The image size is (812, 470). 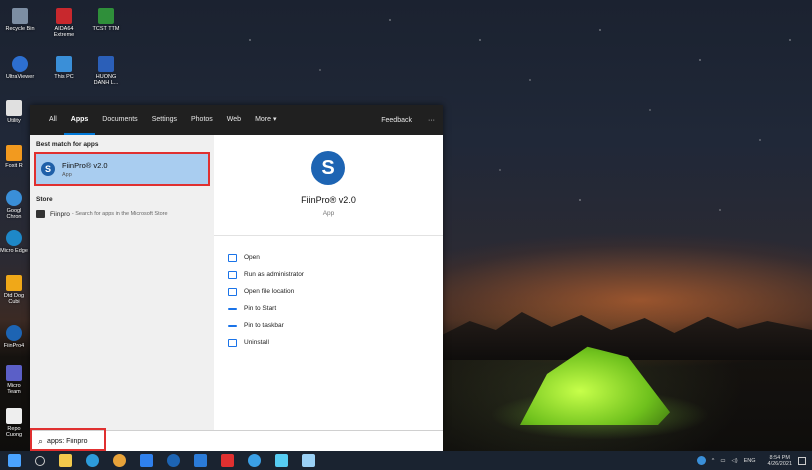 What do you see at coordinates (232, 342) in the screenshot?
I see `trash-icon` at bounding box center [232, 342].